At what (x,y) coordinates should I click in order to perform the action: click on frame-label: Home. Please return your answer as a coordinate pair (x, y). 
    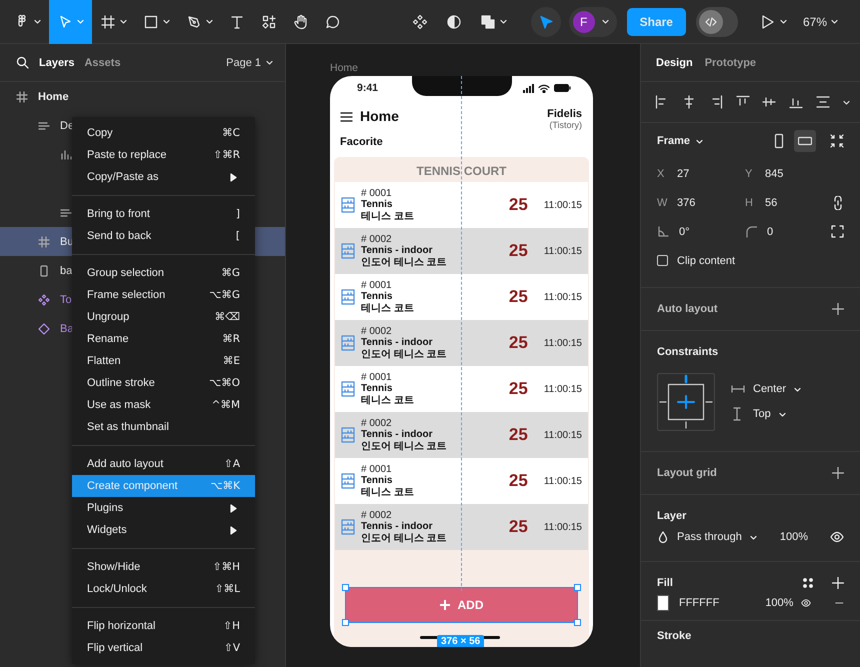
    Looking at the image, I should click on (345, 69).